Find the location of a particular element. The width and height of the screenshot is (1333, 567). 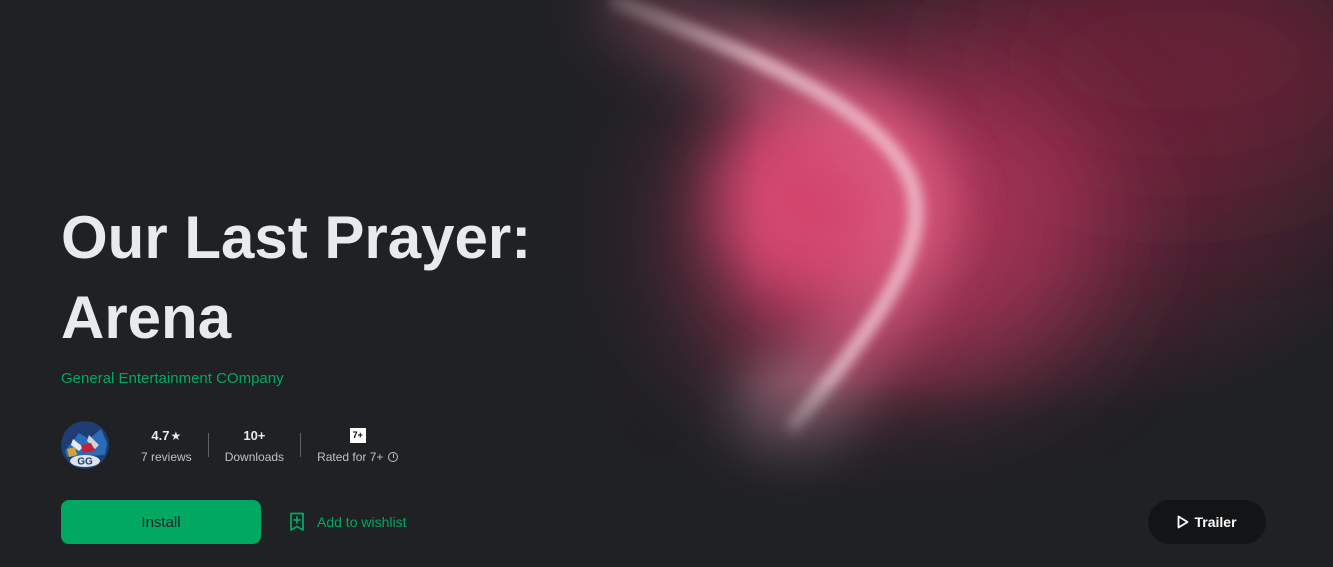

content-rating-label: Rated for 7+ is located at coordinates (350, 456).